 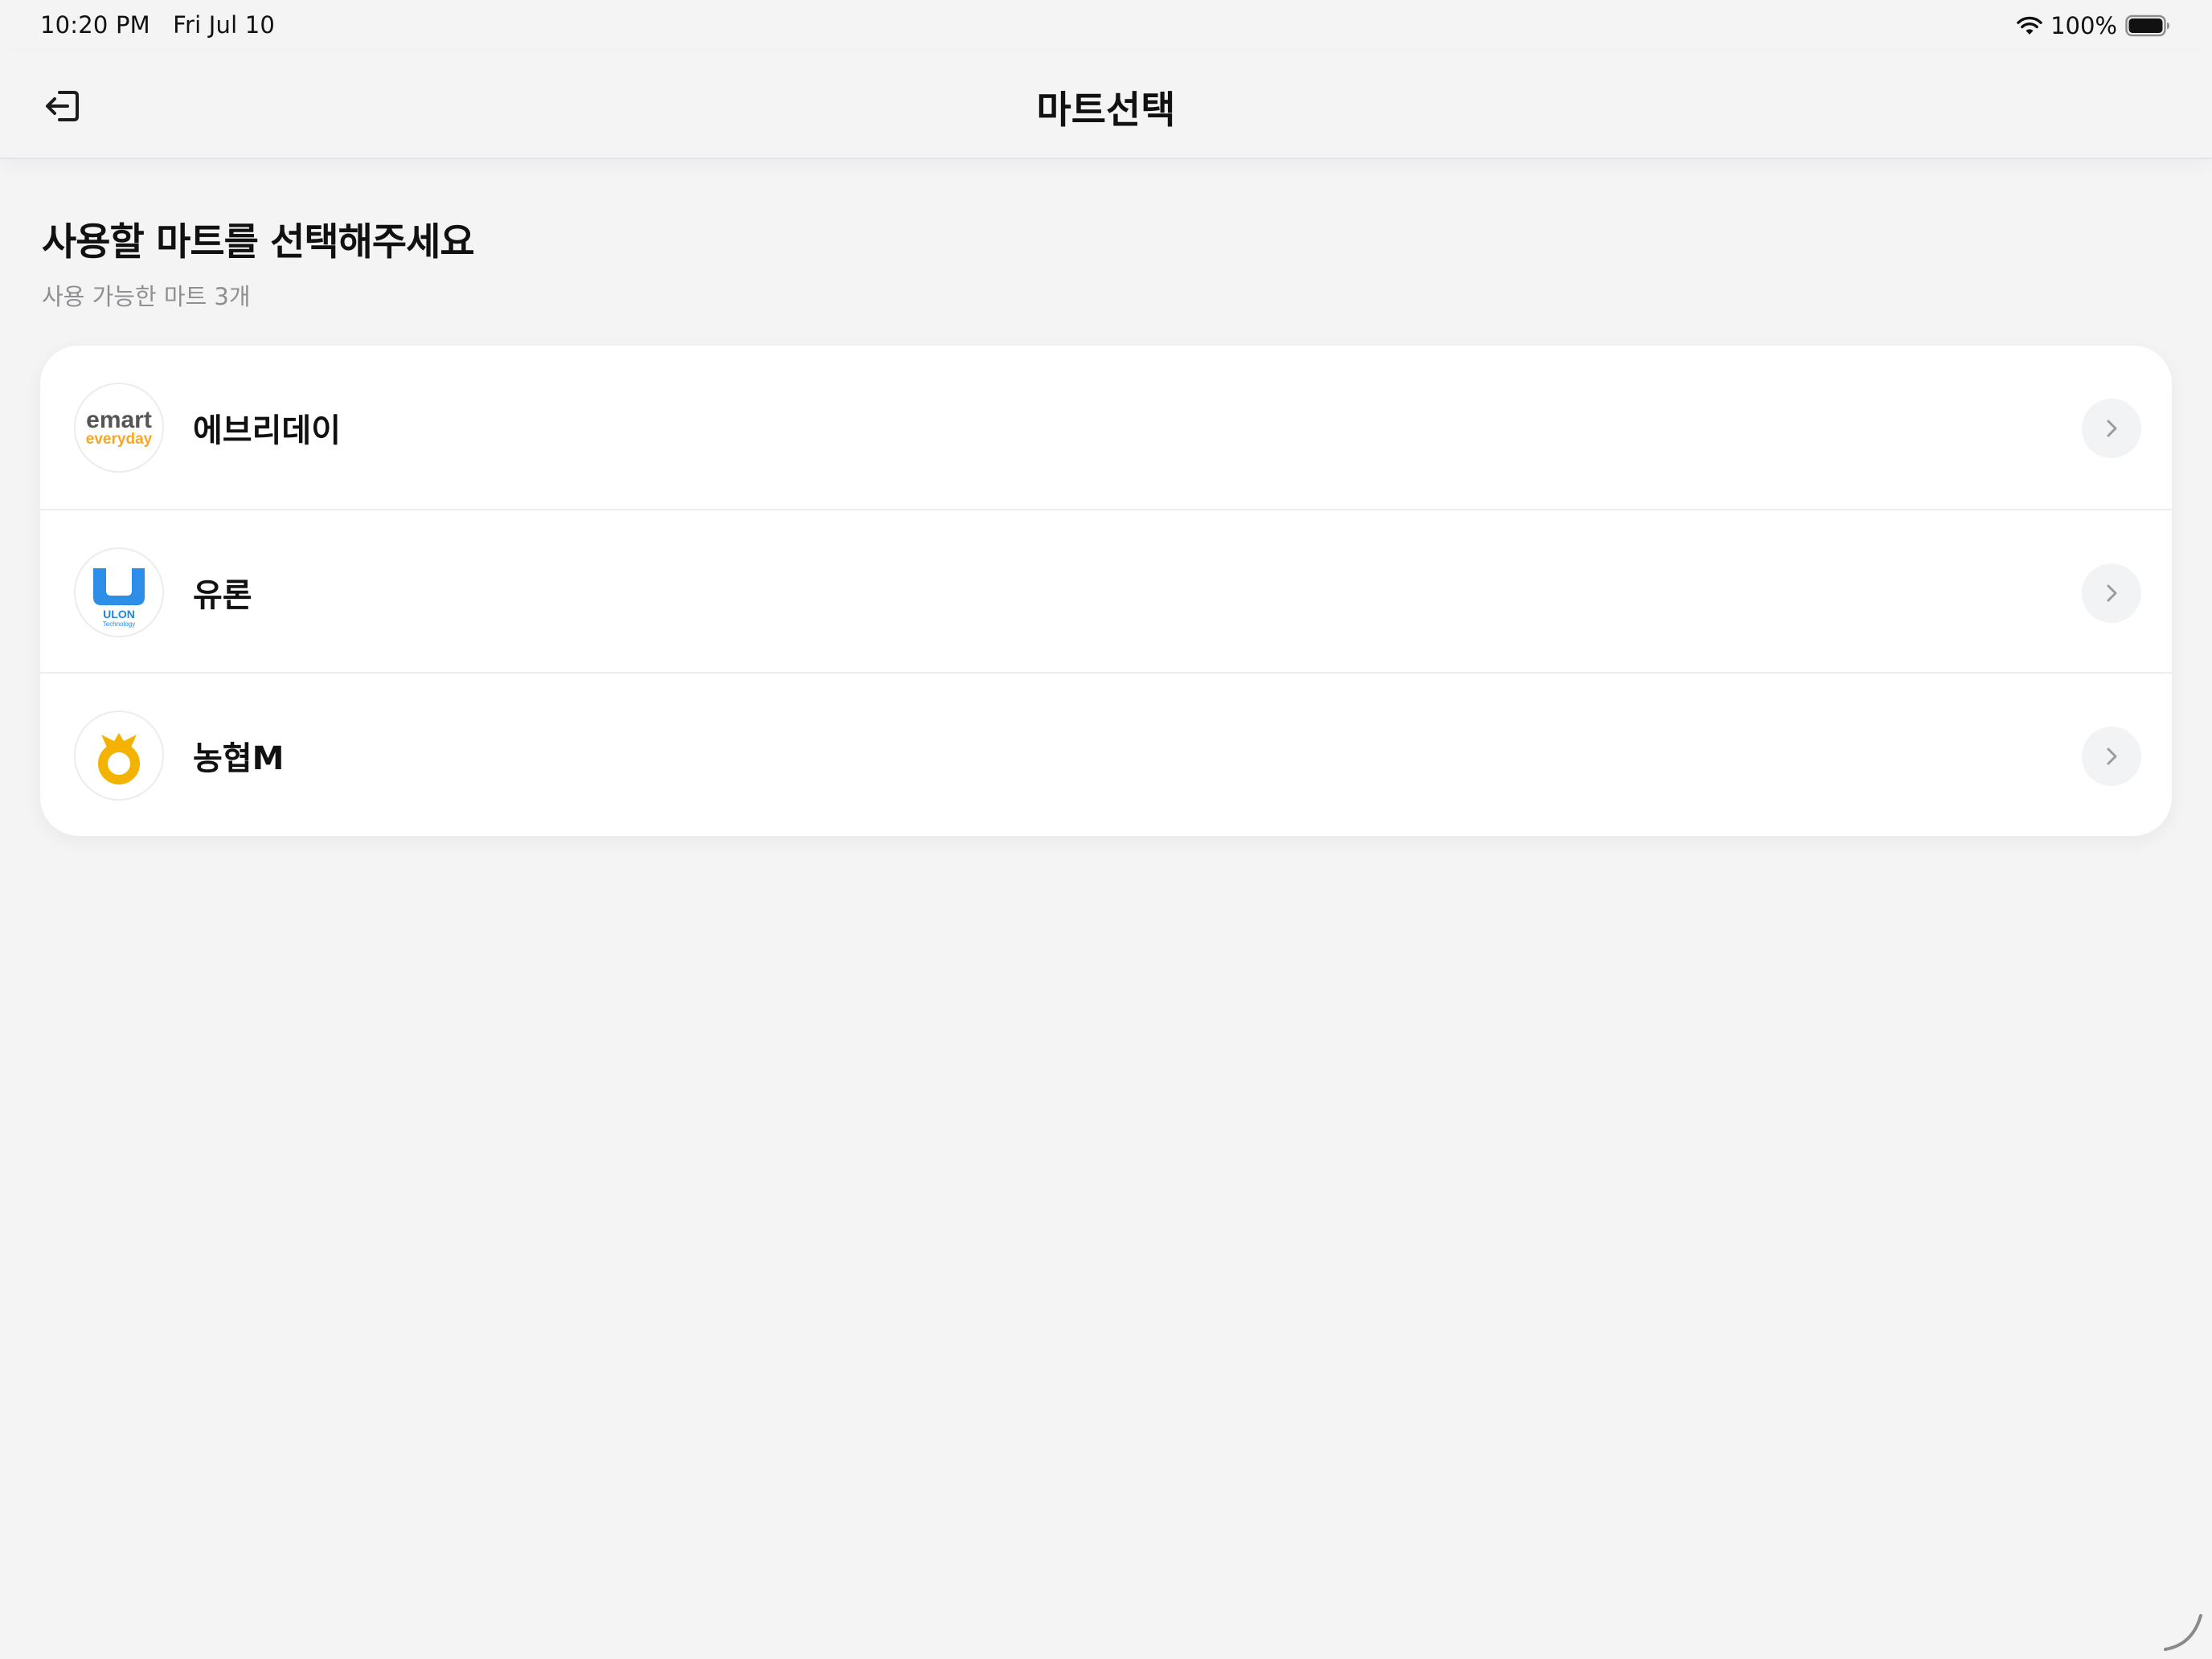 I want to click on nav-bar: 마트선택, so click(x=1106, y=105).